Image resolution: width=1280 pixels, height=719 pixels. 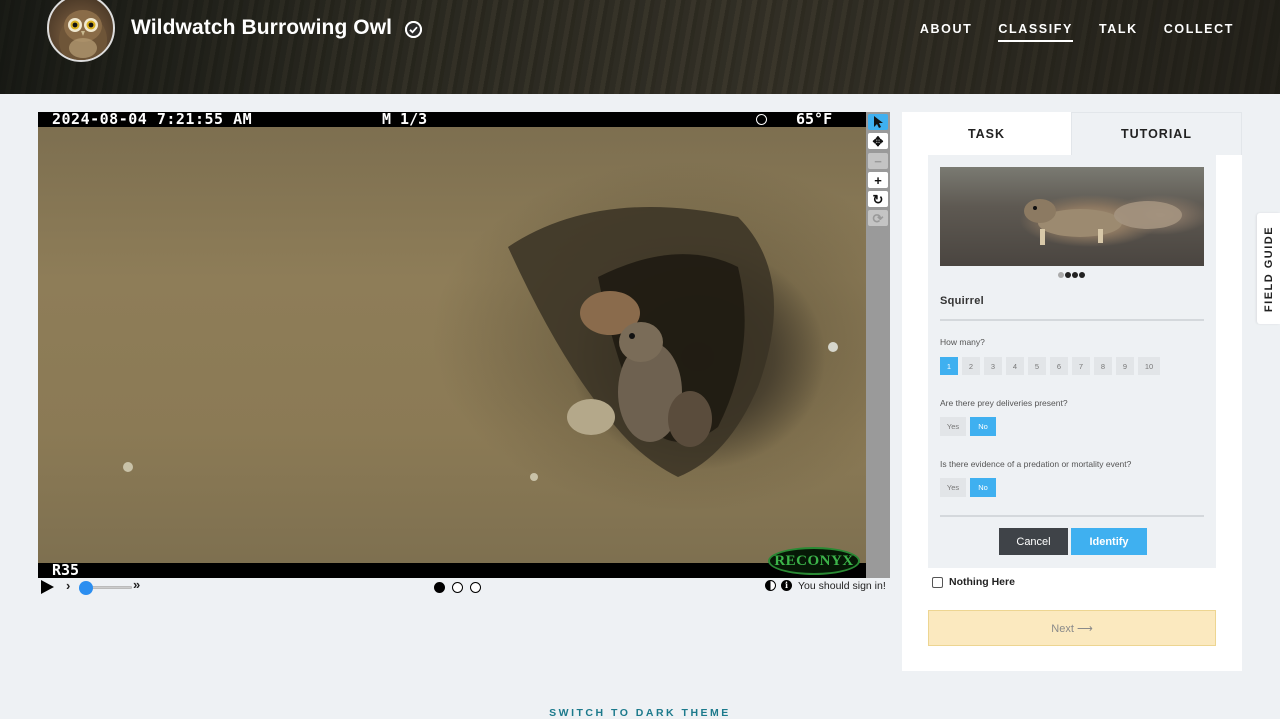 What do you see at coordinates (261, 28) in the screenshot?
I see `project-title: Wildwatch Burrowing Owl` at bounding box center [261, 28].